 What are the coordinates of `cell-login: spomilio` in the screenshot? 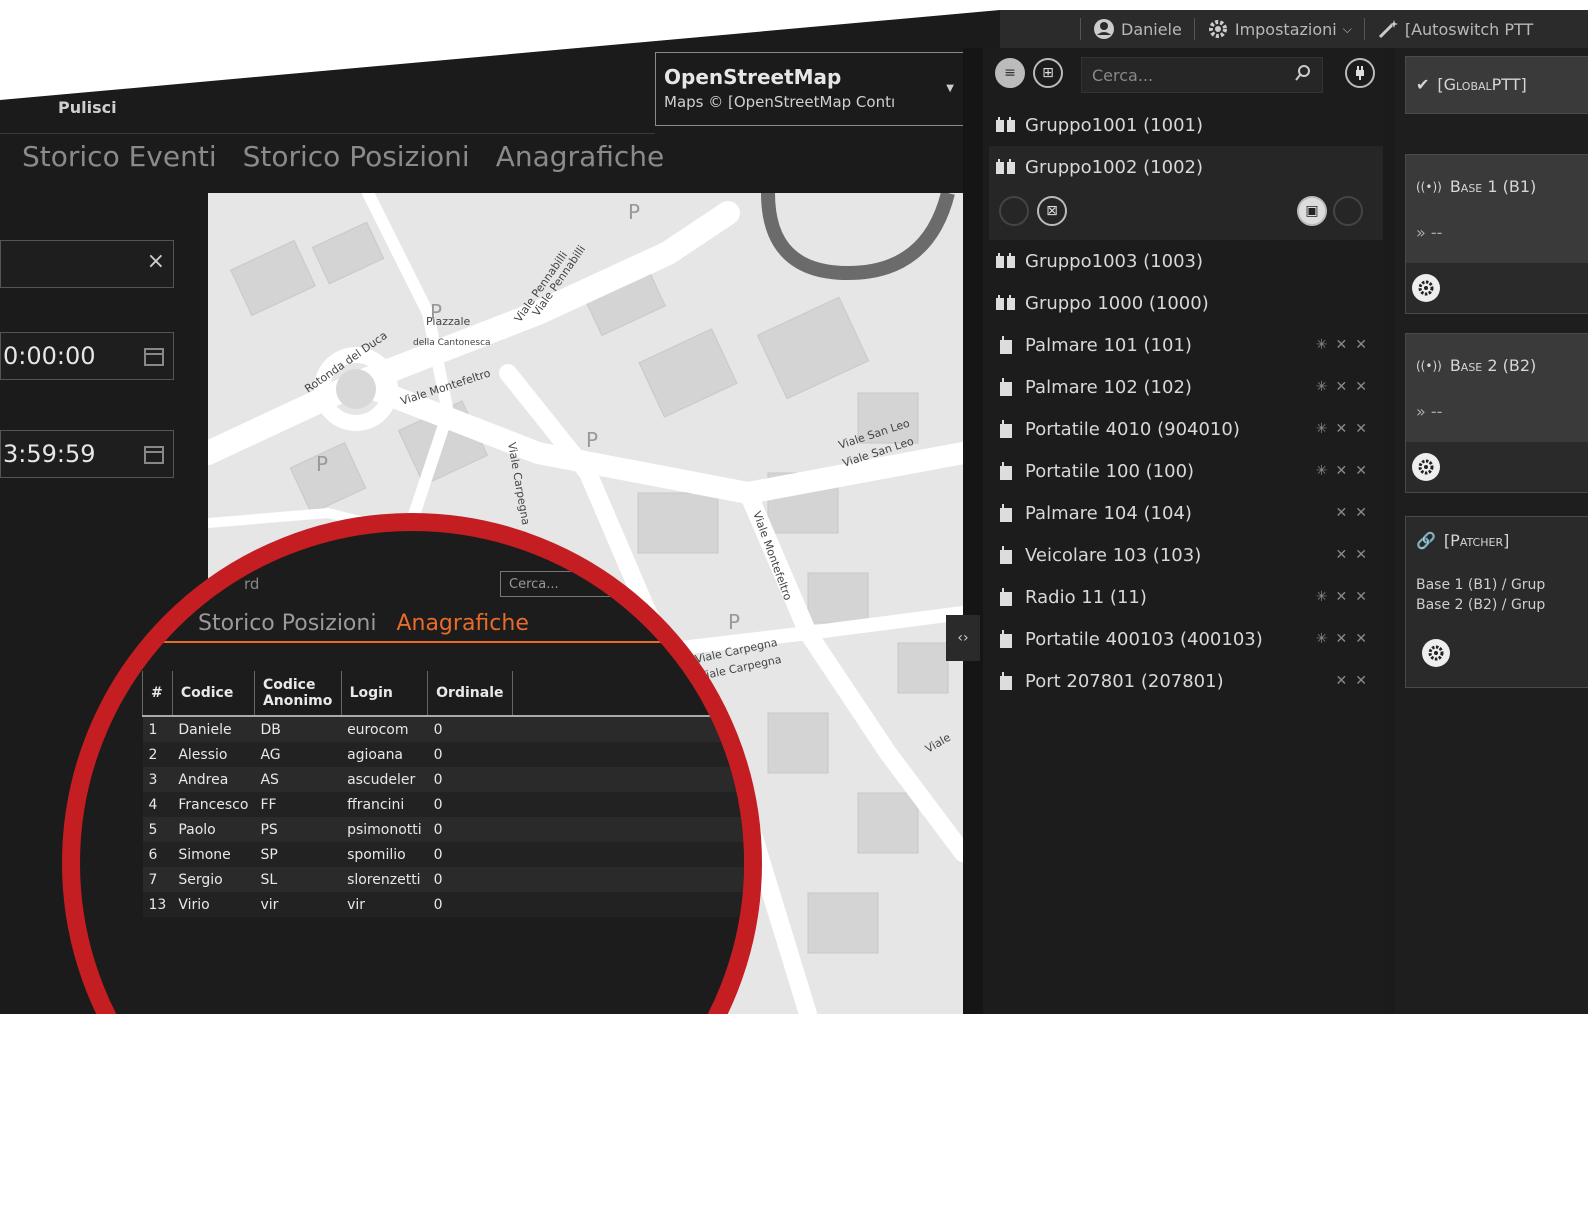 It's located at (384, 854).